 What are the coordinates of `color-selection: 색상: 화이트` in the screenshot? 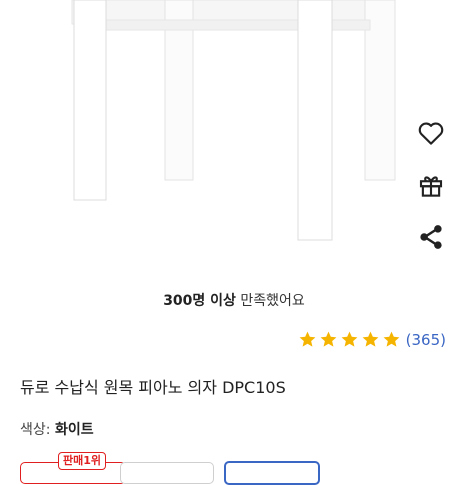 It's located at (57, 429).